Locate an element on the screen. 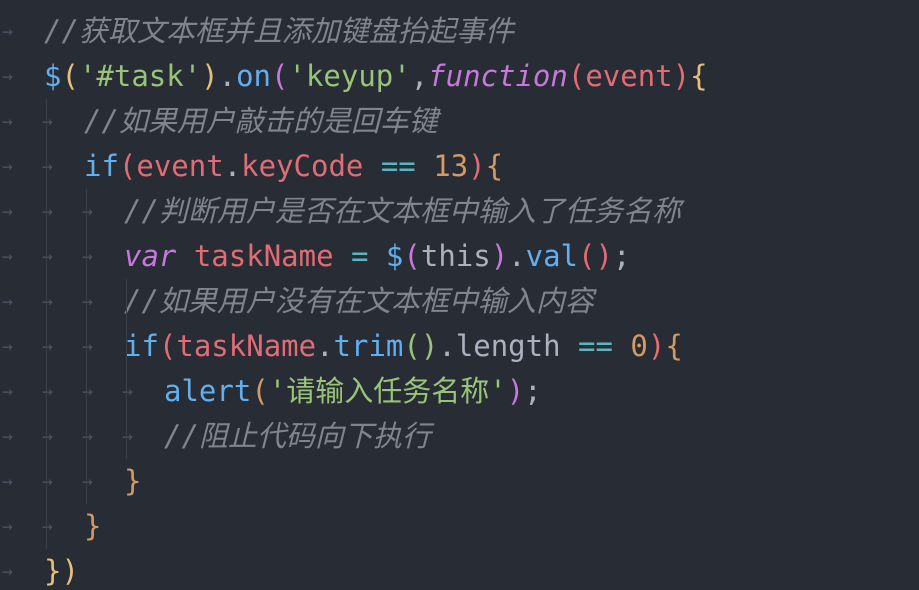 This screenshot has width=919, height=590. code-text: alert('请输入任务名称'); is located at coordinates (353, 391).